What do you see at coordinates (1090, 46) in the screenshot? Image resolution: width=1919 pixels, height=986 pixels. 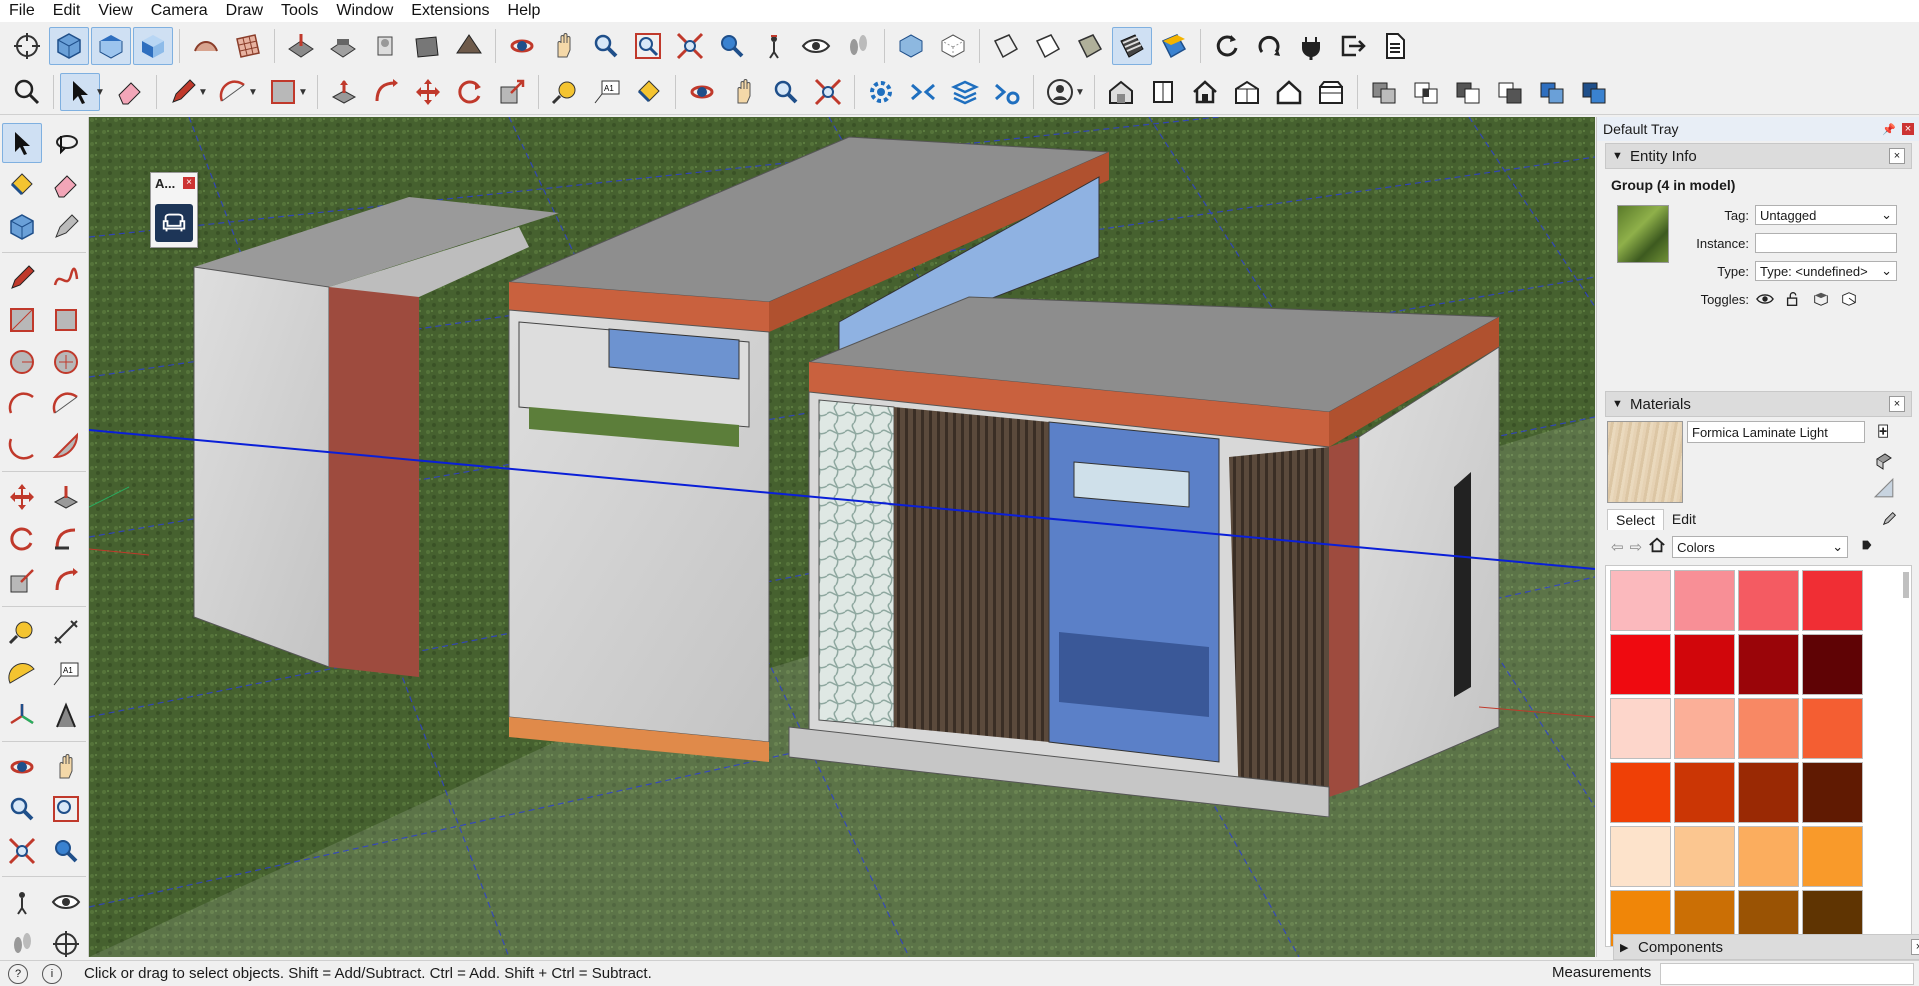 I see `shaded-icon` at bounding box center [1090, 46].